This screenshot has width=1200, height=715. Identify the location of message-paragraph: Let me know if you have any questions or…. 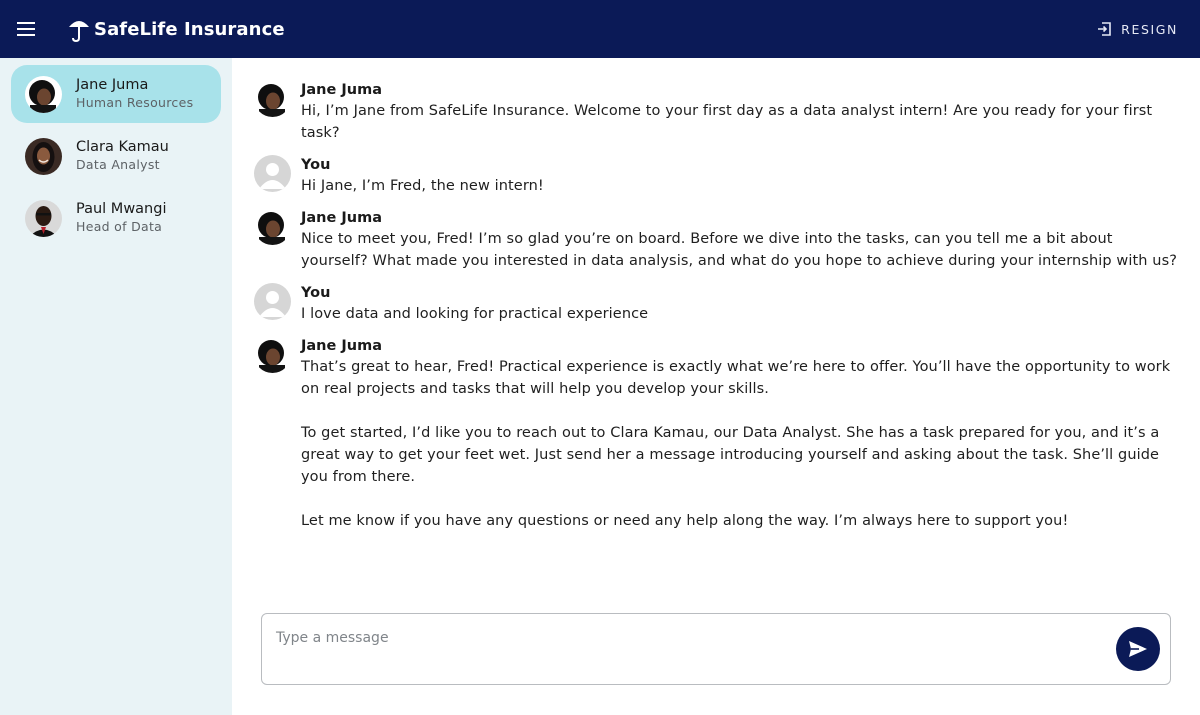
(685, 521).